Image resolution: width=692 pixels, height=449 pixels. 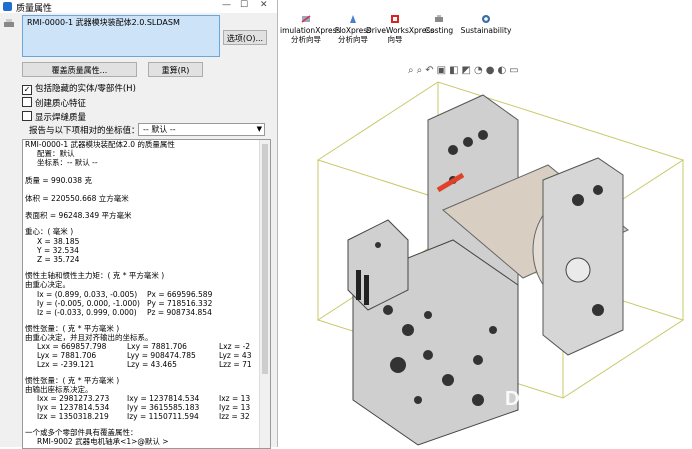 What do you see at coordinates (121, 36) in the screenshot?
I see `selected-components-list: RMI-0000-1 武器模块装配体2.0.SLDASM` at bounding box center [121, 36].